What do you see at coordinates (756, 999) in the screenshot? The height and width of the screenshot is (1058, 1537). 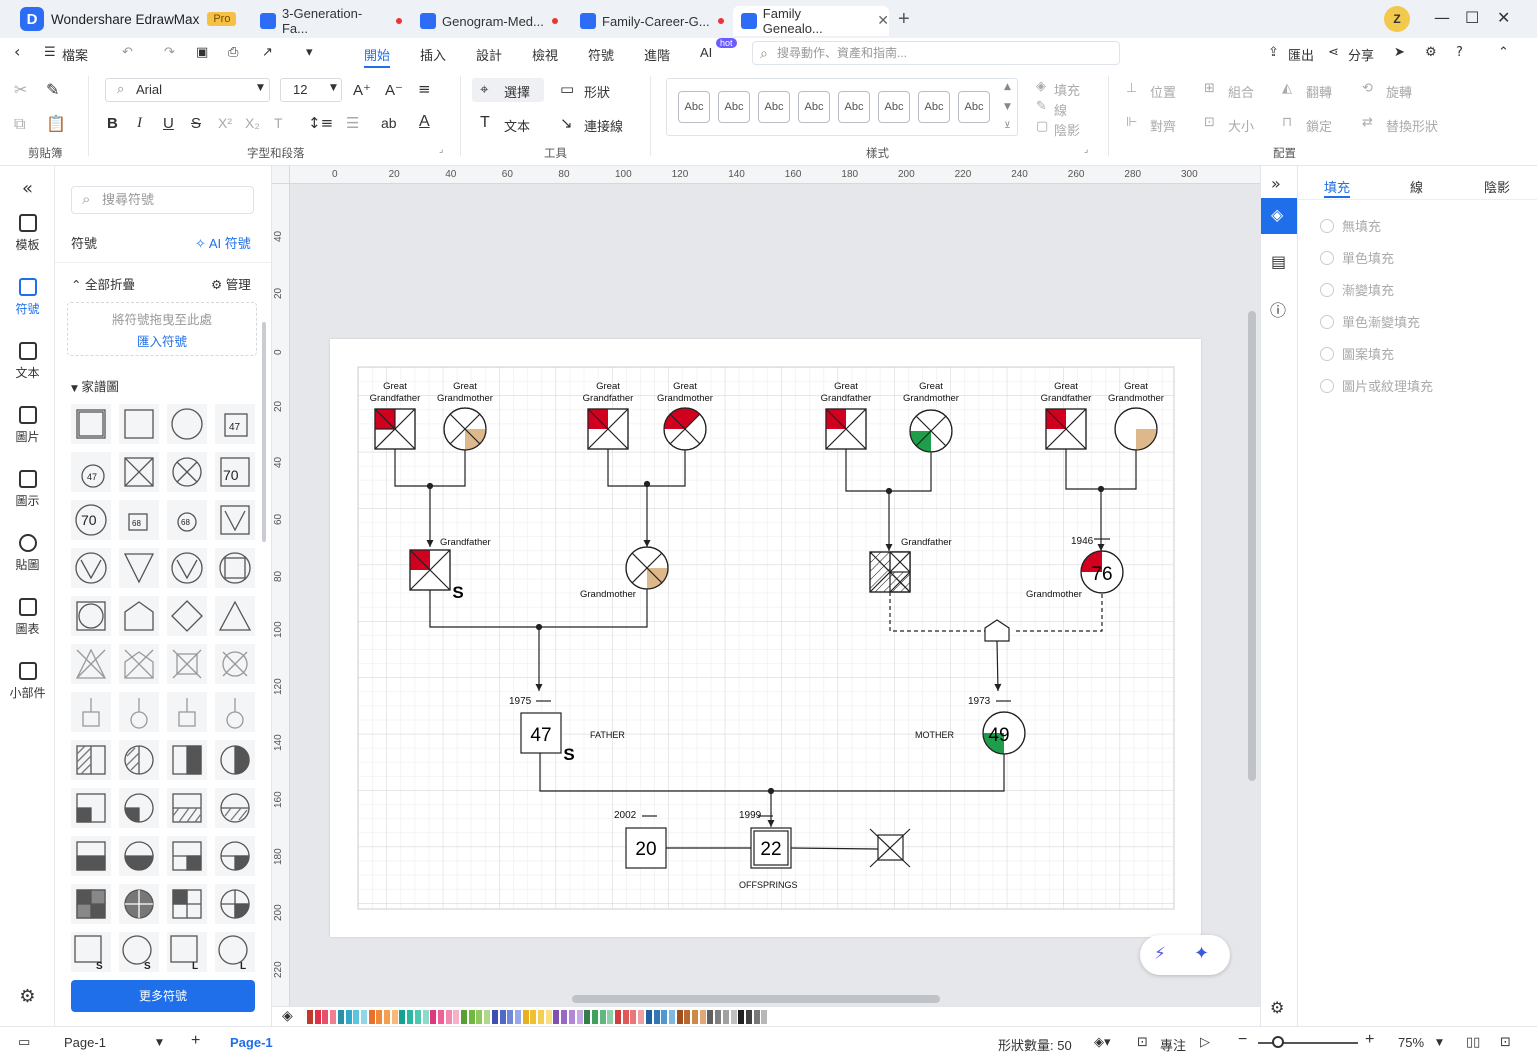 I see `horizontal-scrollbar` at bounding box center [756, 999].